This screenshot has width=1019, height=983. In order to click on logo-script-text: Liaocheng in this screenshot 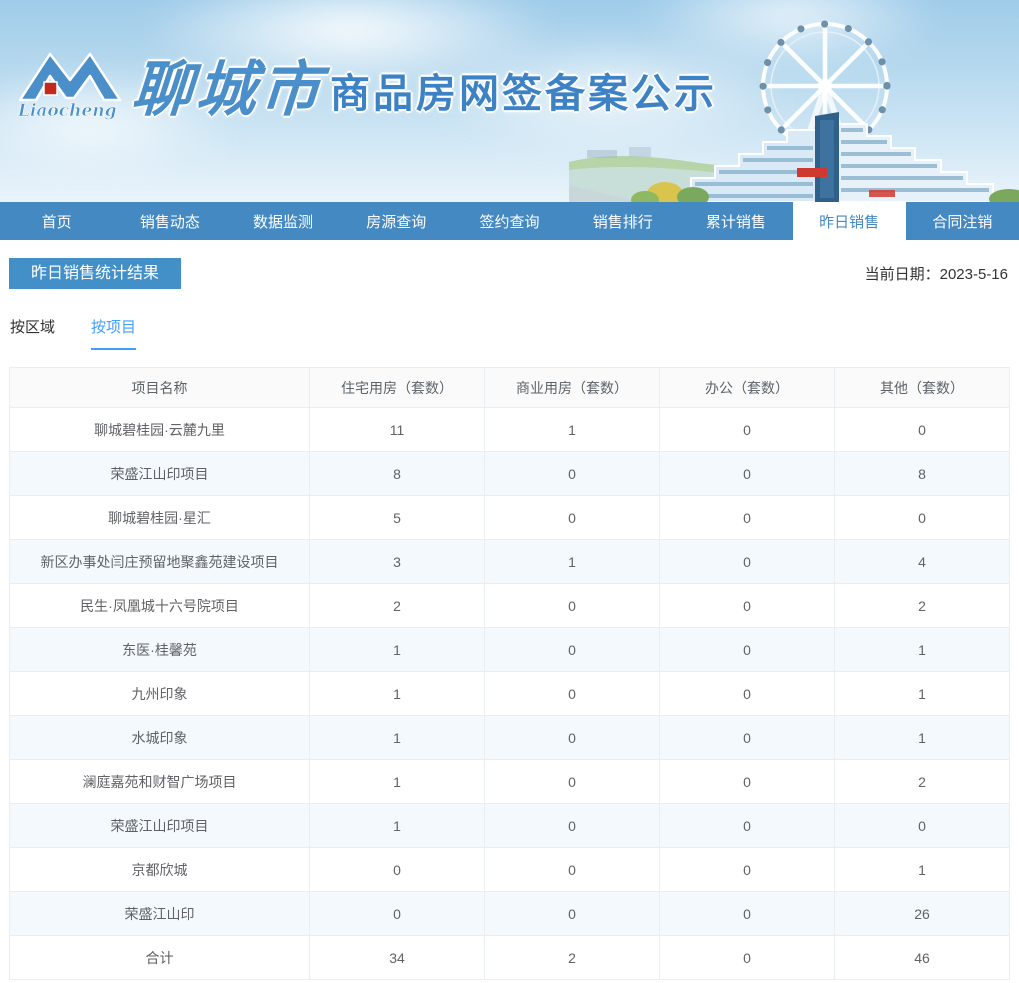, I will do `click(67, 110)`.